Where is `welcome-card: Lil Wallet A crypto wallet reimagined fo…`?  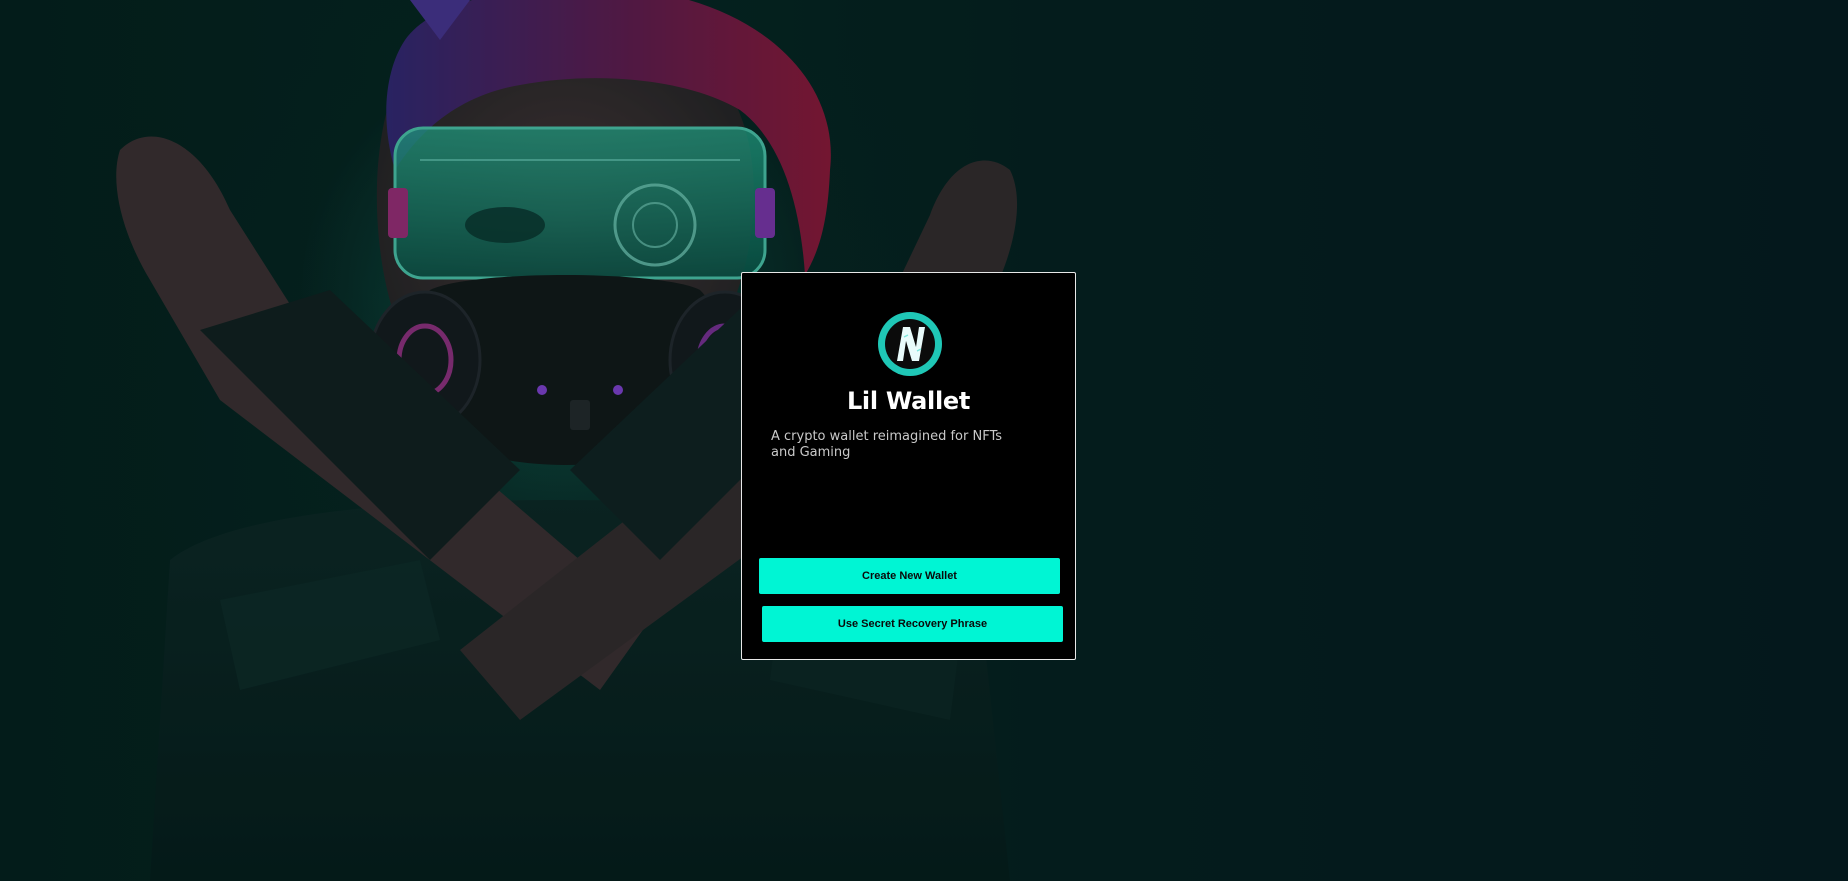
welcome-card: Lil Wallet A crypto wallet reimagined fo… is located at coordinates (908, 466).